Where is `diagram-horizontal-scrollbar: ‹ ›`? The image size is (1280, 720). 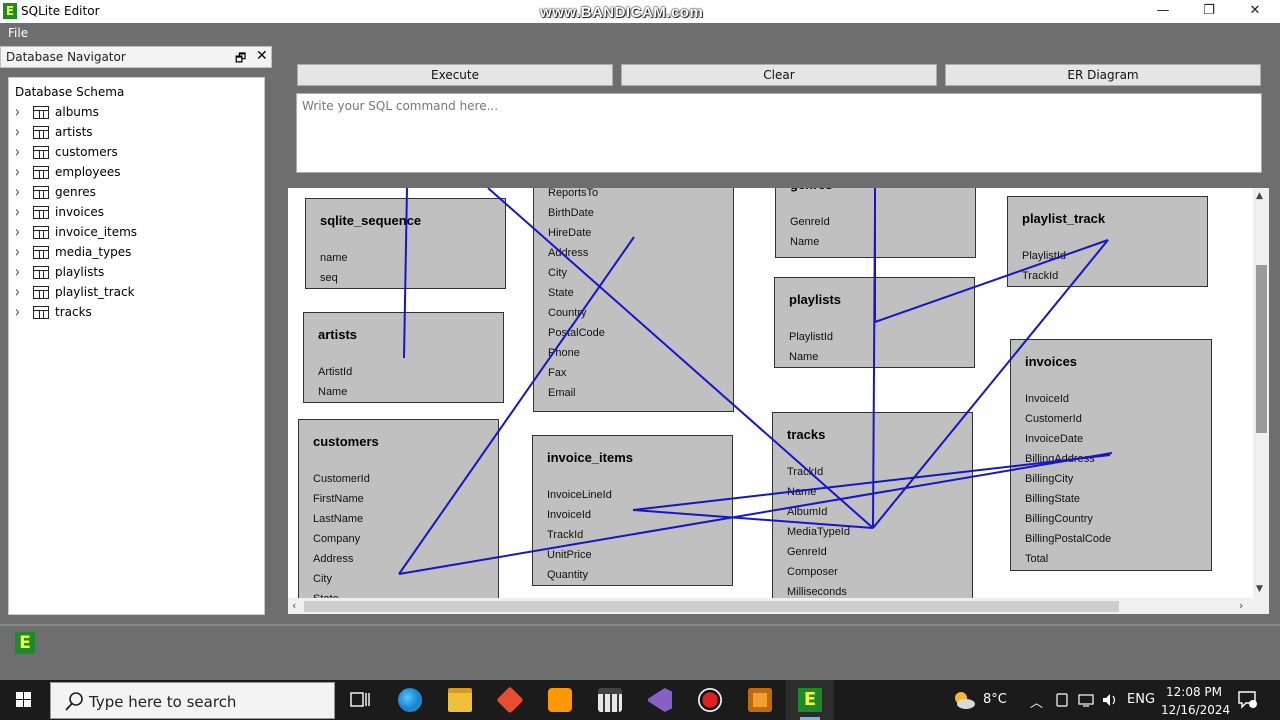
diagram-horizontal-scrollbar: ‹ › is located at coordinates (770, 606).